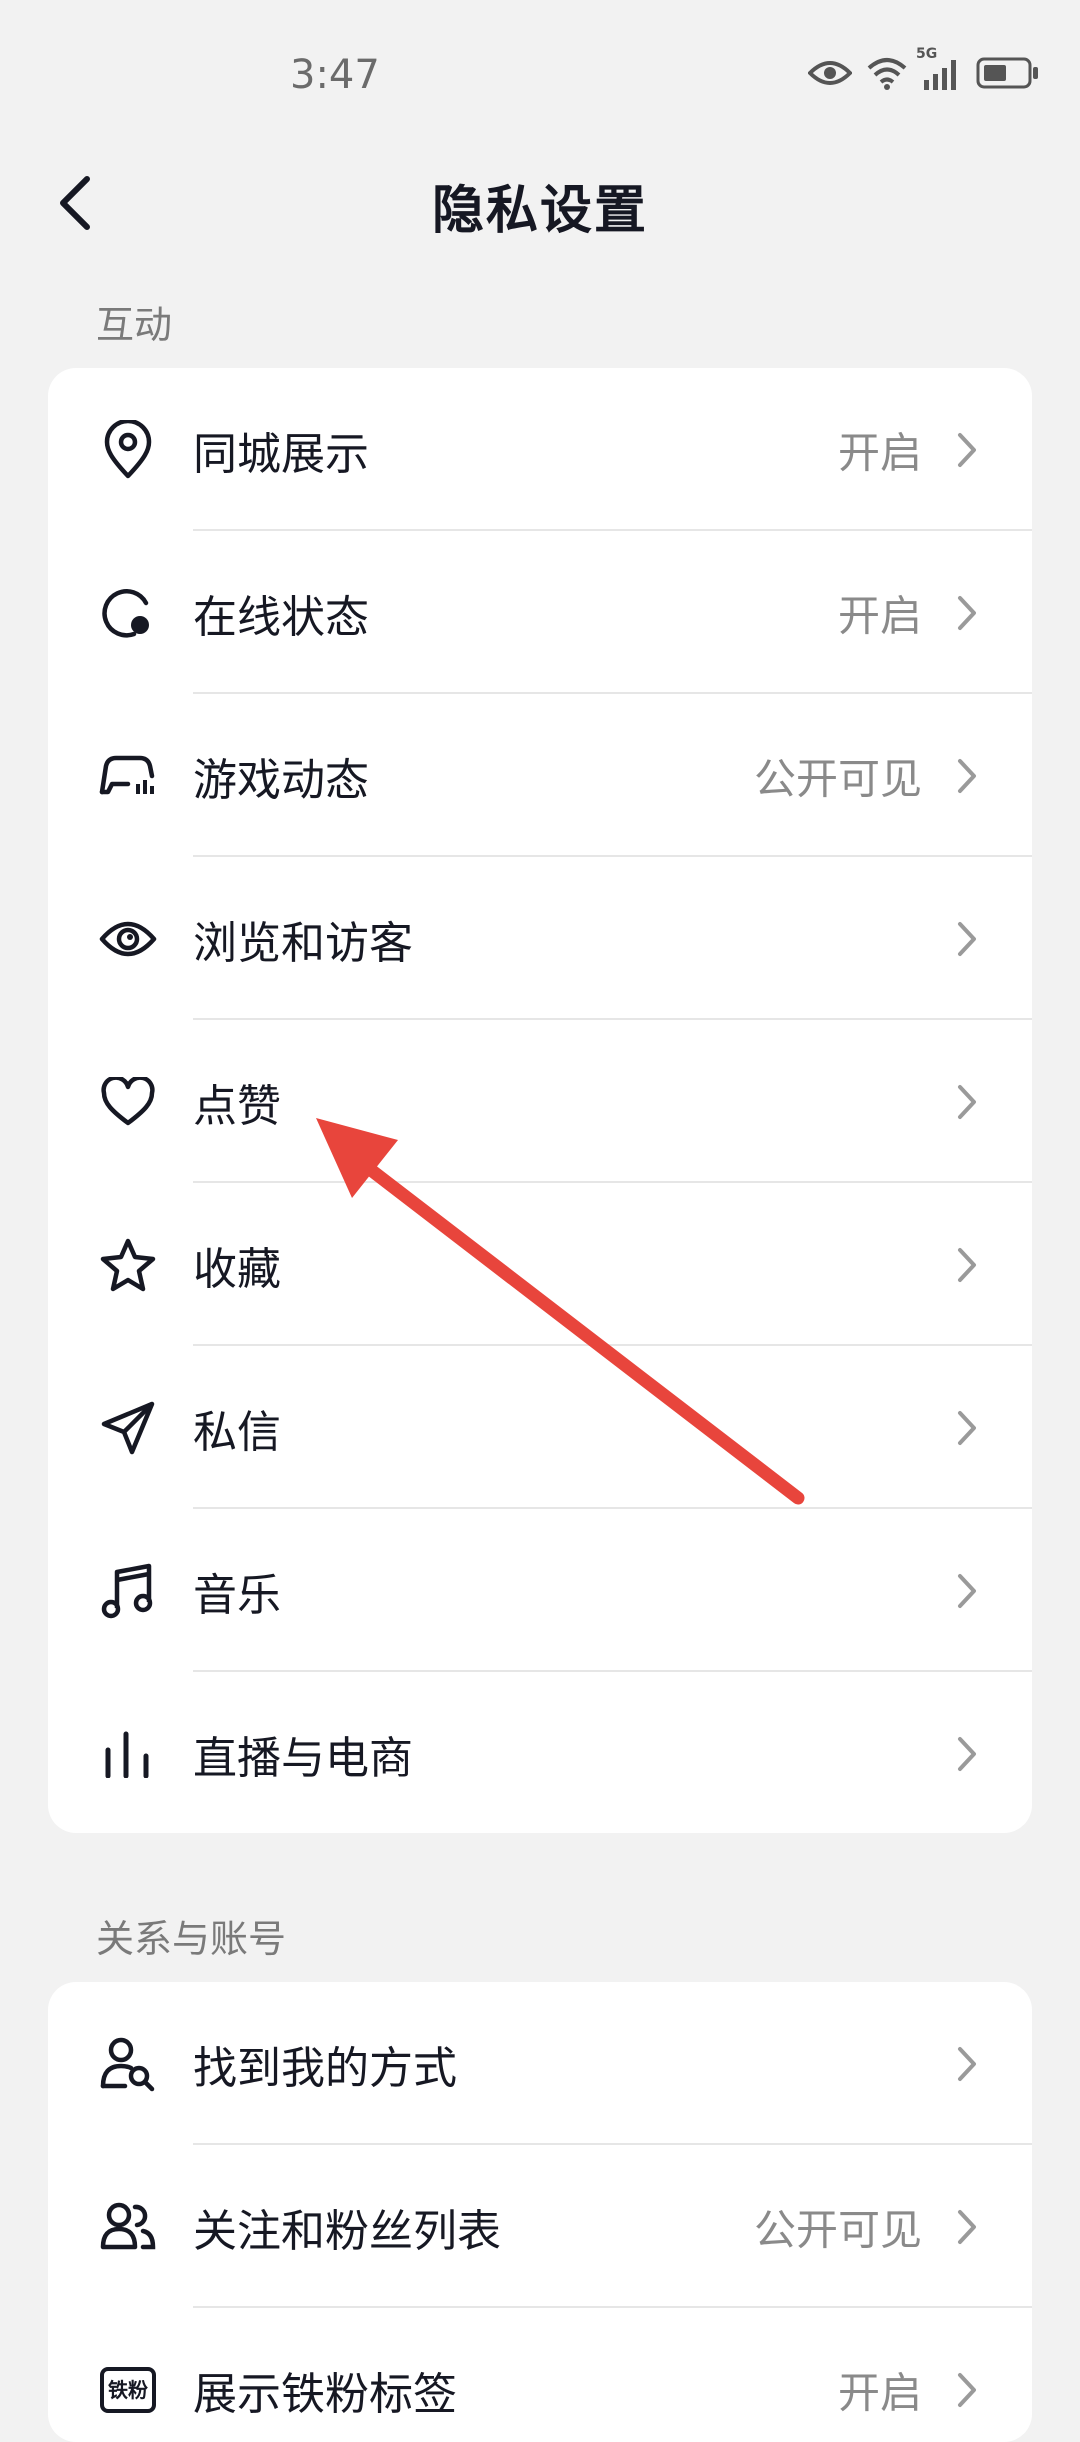 This screenshot has height=2442, width=1080. I want to click on battery-icon, so click(1008, 75).